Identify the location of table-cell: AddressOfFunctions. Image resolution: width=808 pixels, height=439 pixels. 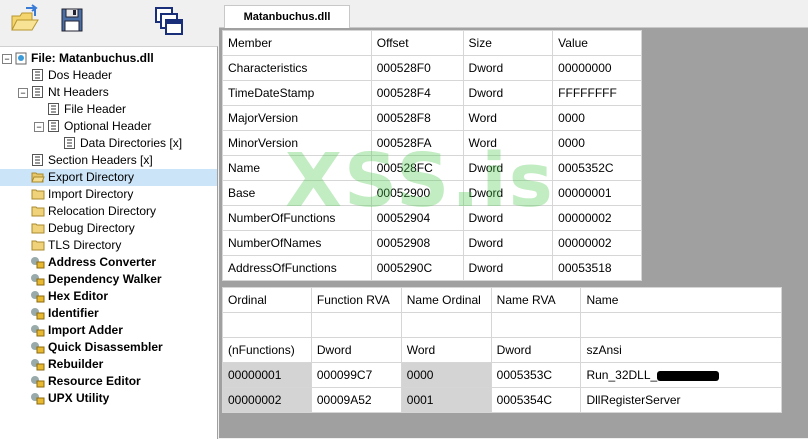
(297, 268).